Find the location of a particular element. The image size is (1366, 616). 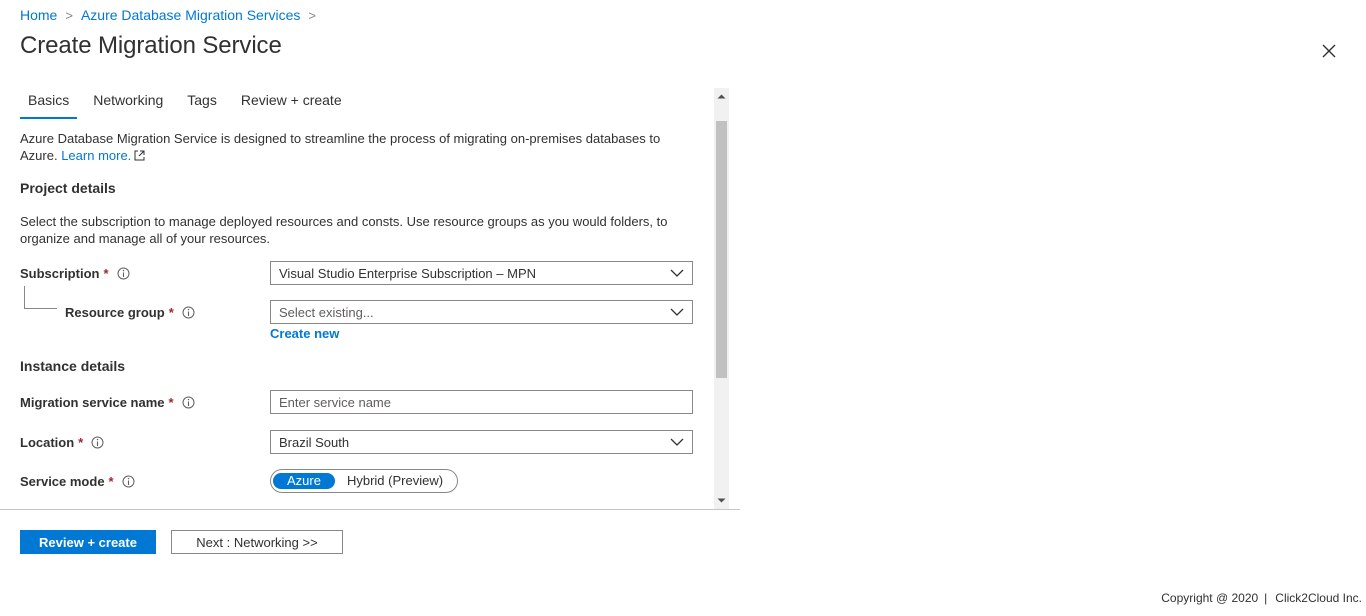

migration-service-name-field is located at coordinates (481, 402).